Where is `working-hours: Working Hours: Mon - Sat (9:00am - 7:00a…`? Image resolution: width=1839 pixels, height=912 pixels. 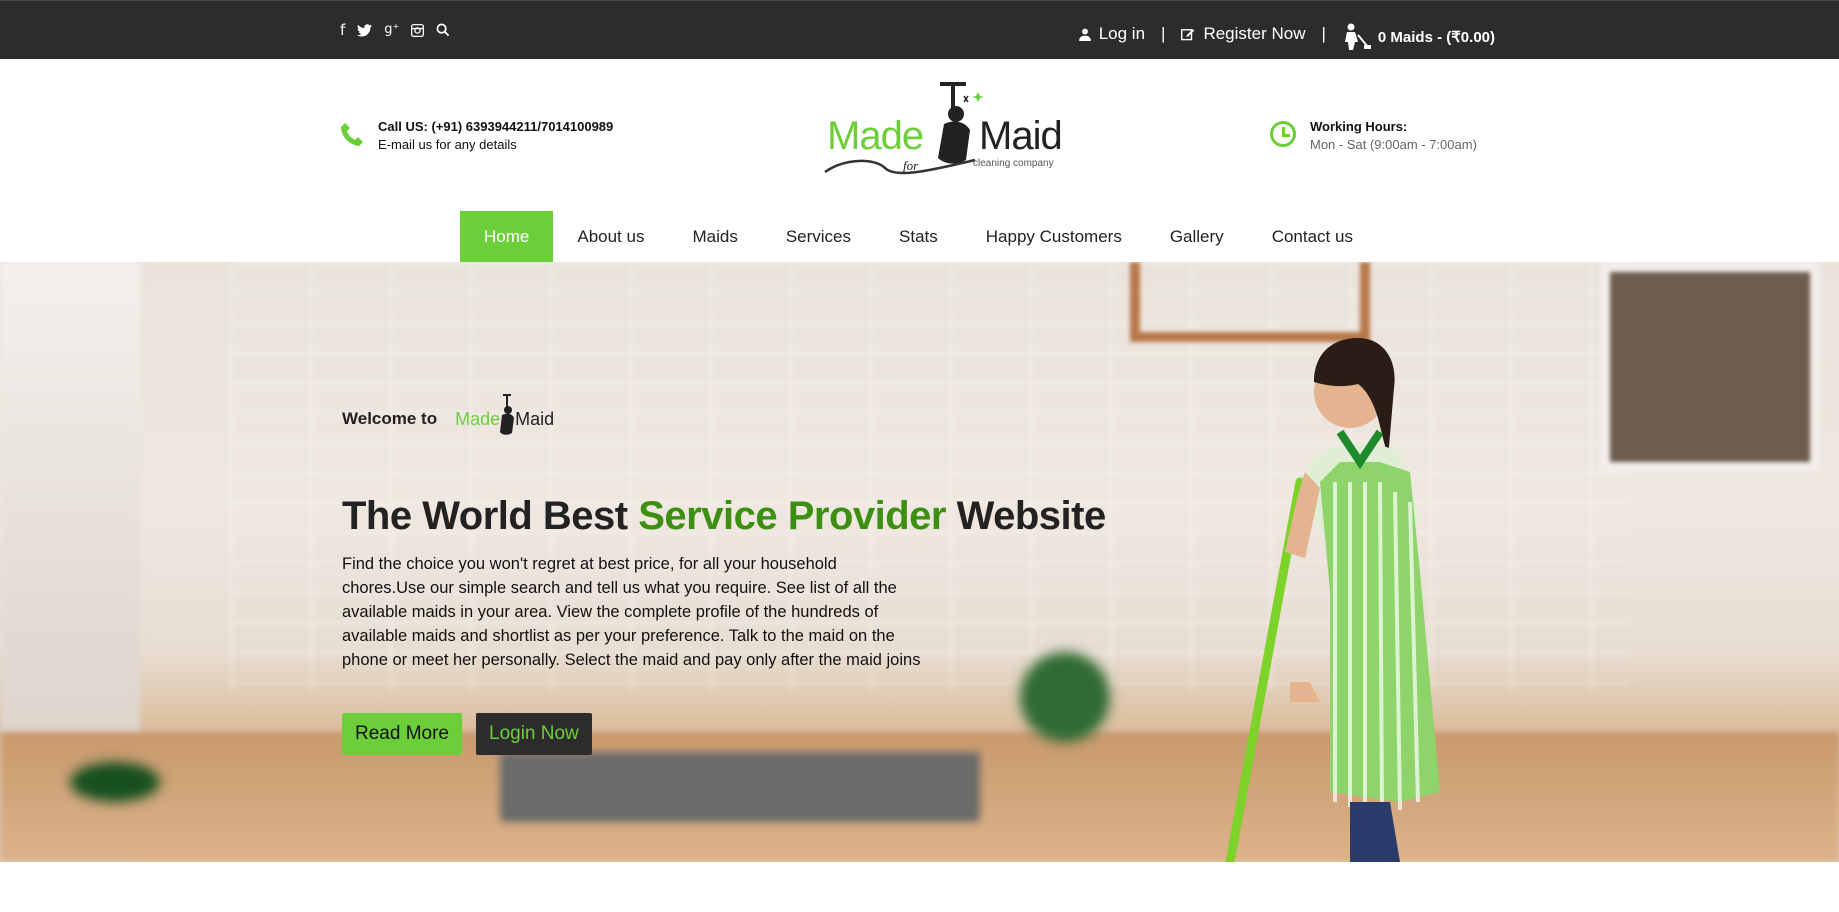
working-hours: Working Hours: Mon - Sat (9:00am - 7:00a… is located at coordinates (1373, 136).